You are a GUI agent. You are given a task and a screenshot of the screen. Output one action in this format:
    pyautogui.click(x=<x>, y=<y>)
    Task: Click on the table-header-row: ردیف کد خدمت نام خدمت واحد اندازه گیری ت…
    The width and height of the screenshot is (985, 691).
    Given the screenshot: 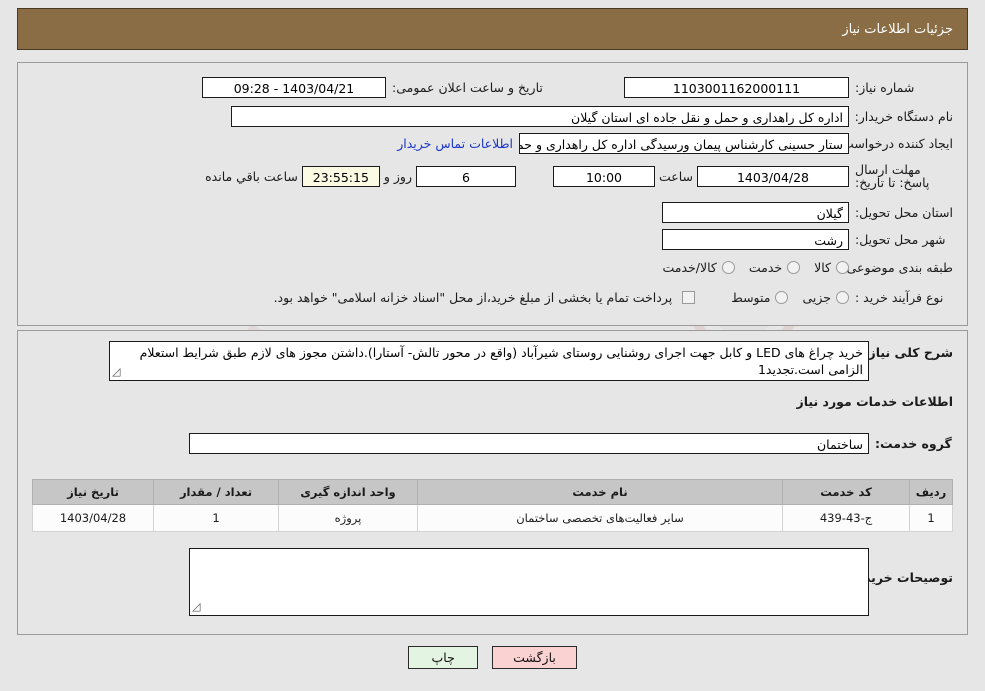 What is the action you would take?
    pyautogui.click(x=492, y=492)
    